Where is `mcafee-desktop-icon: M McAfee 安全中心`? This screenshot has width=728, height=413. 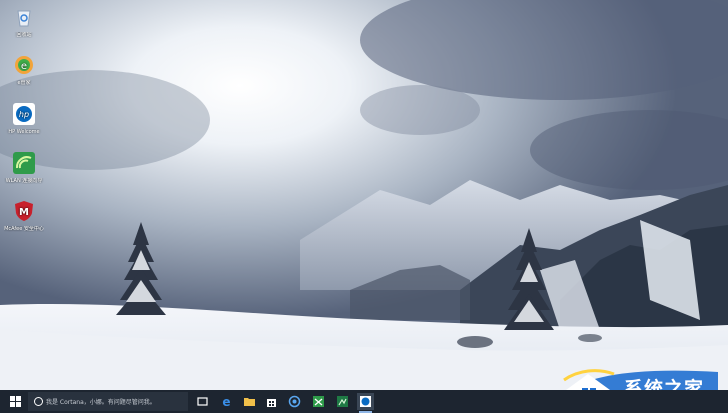 mcafee-desktop-icon: M McAfee 安全中心 is located at coordinates (24, 216).